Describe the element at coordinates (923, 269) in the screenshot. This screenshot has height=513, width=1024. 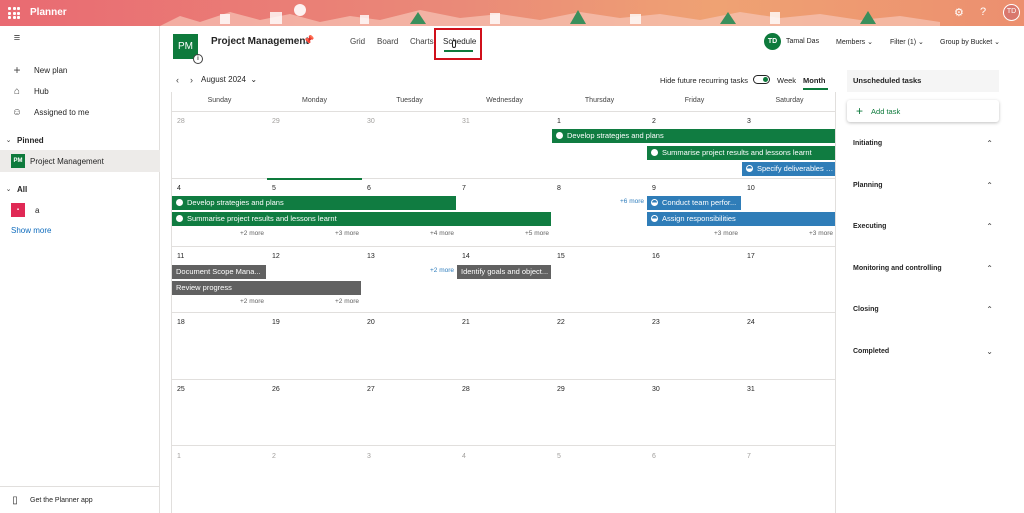
I see `bucket-monitoring: Monitoring and controlling ⌃` at that location.